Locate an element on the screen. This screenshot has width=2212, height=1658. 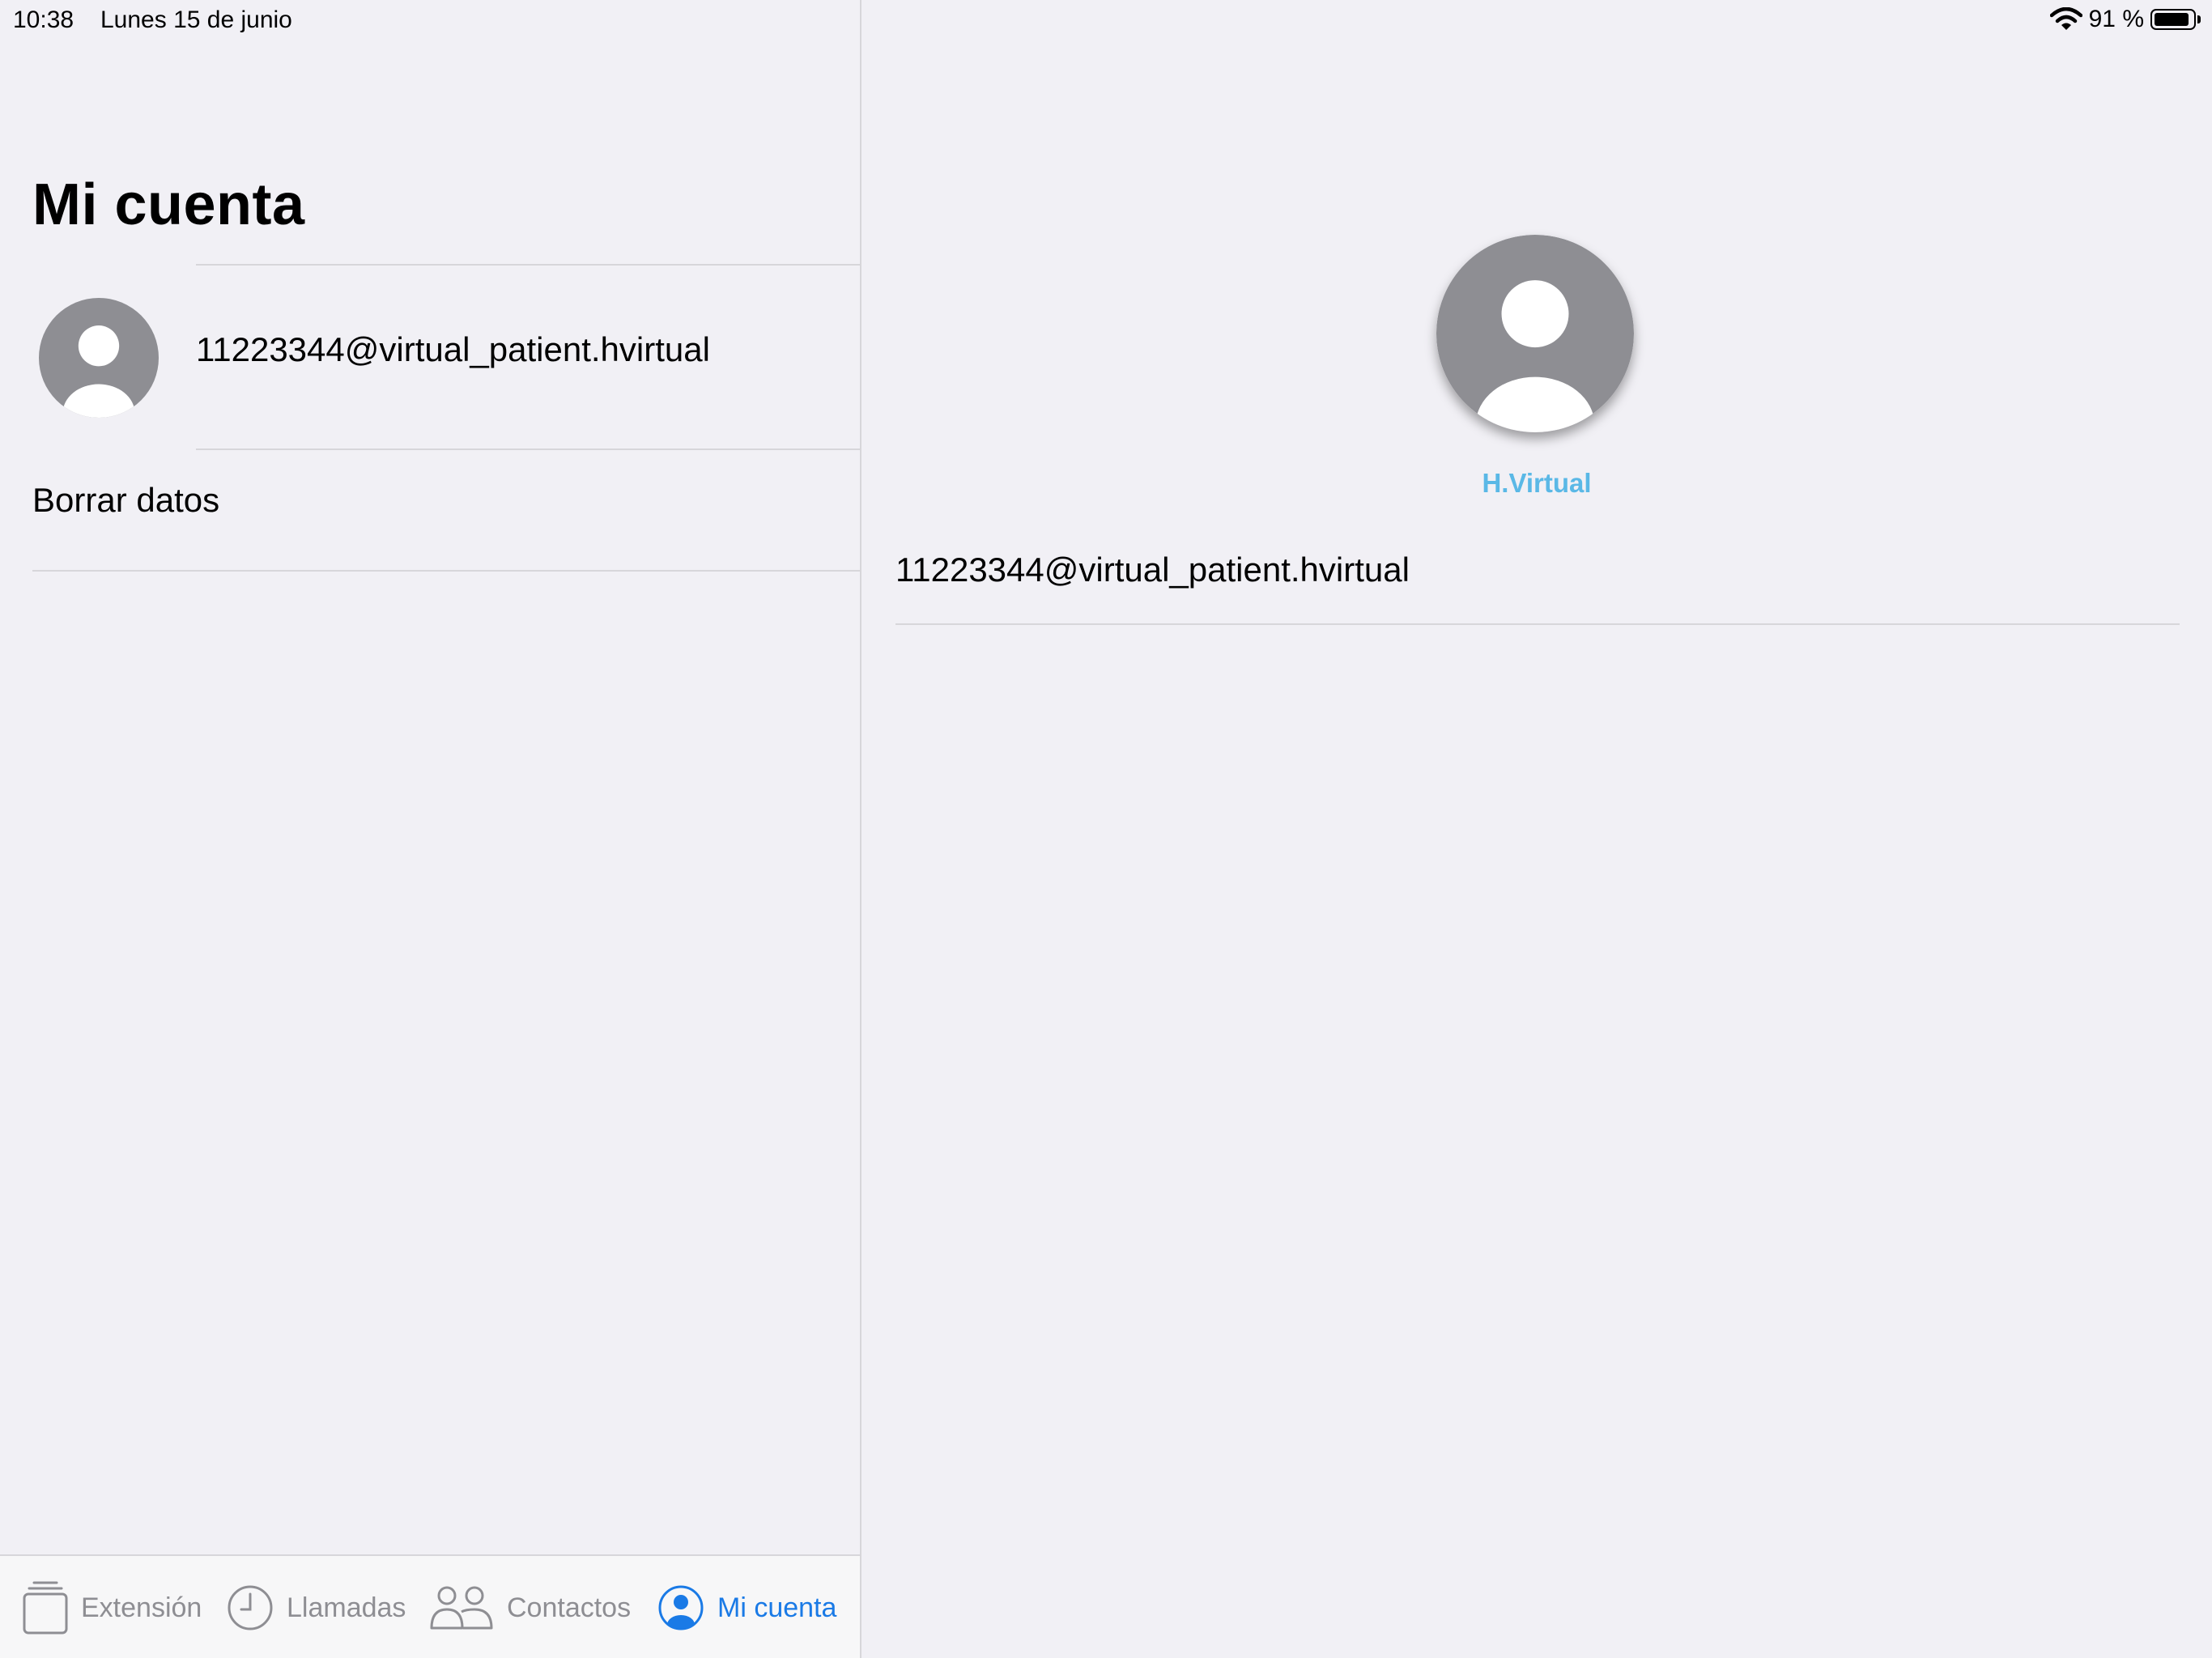
clock-icon is located at coordinates (251, 1607).